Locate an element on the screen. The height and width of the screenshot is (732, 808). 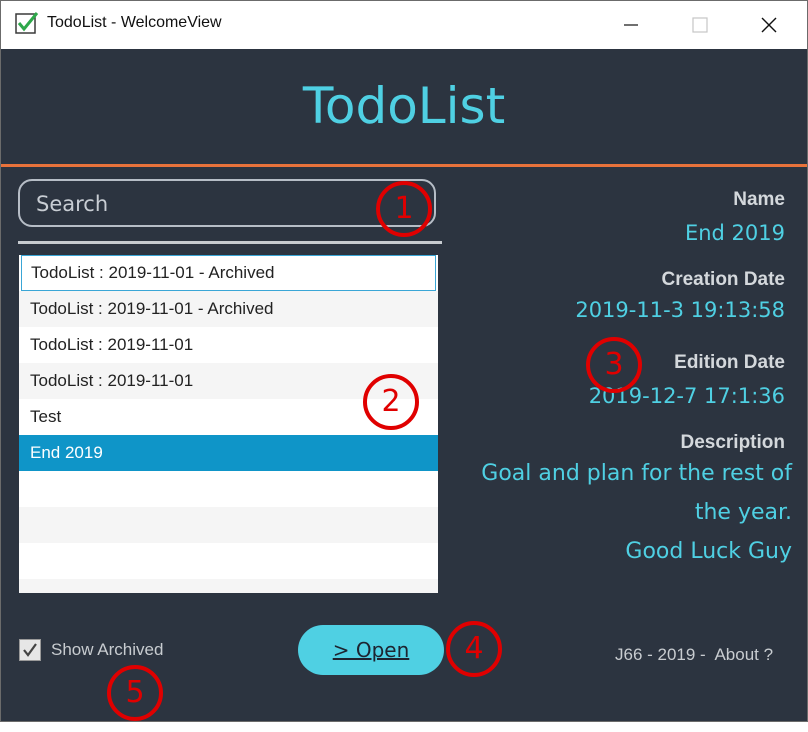
minimize-icon is located at coordinates (631, 25).